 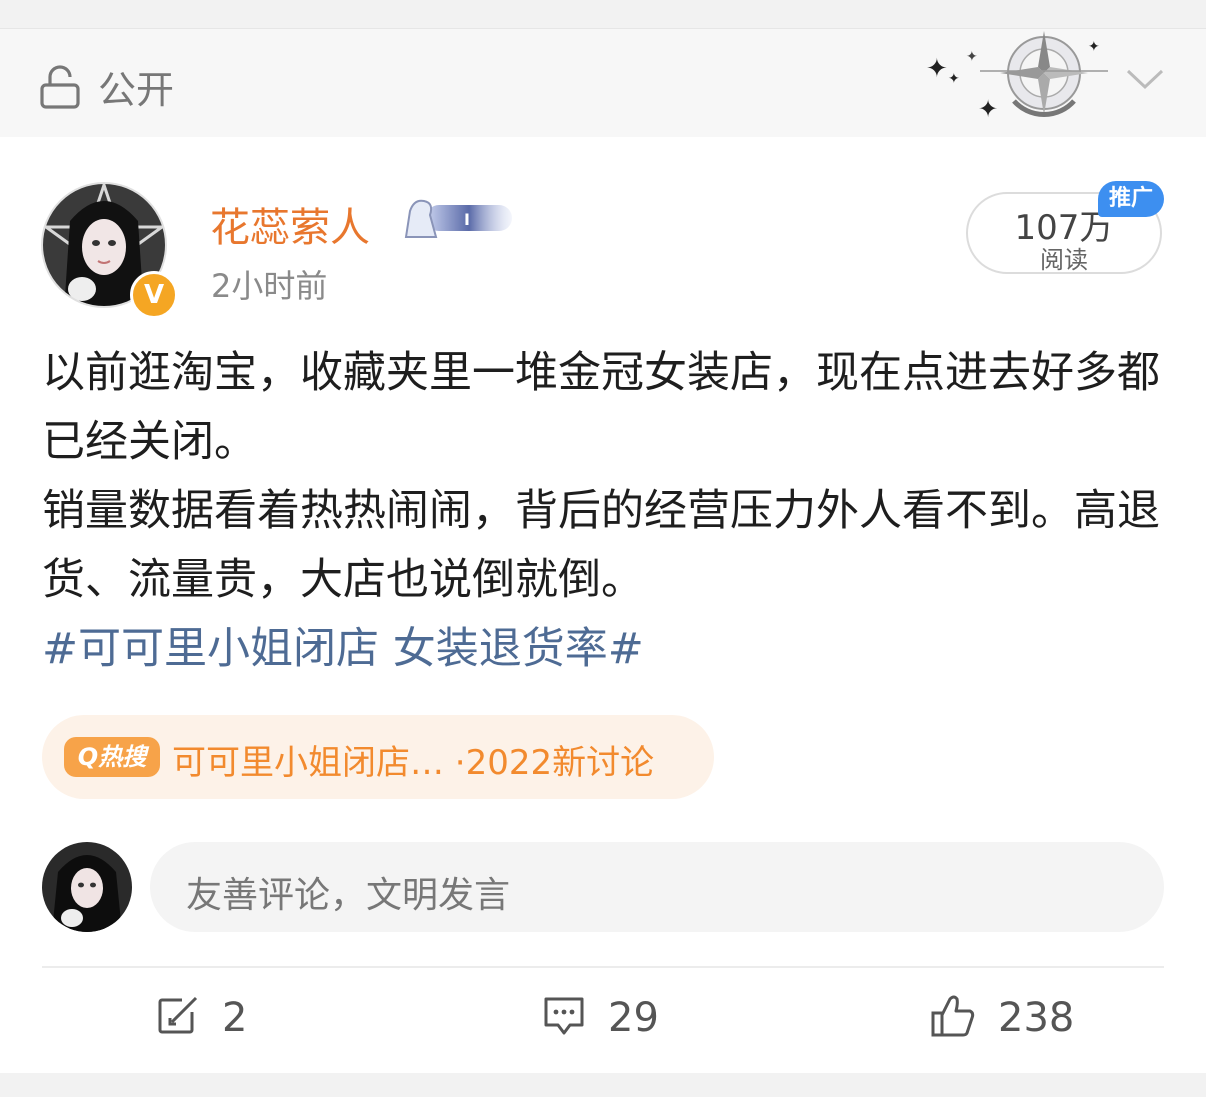 What do you see at coordinates (413, 763) in the screenshot?
I see `hot-search-text: 可可里小姐闭店… ·2022新讨论` at bounding box center [413, 763].